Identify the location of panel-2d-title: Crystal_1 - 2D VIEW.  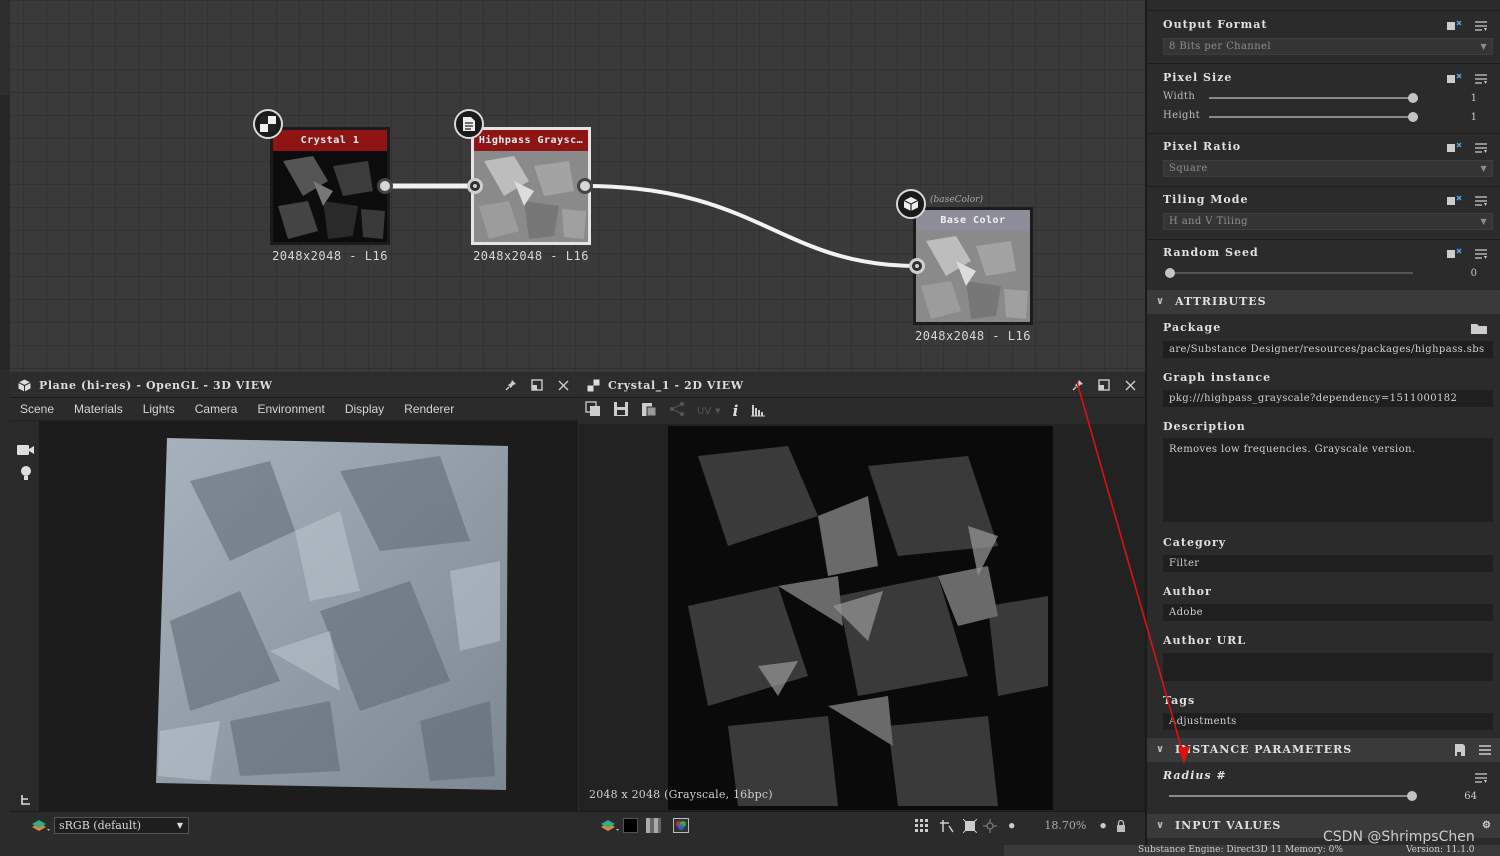
(676, 385).